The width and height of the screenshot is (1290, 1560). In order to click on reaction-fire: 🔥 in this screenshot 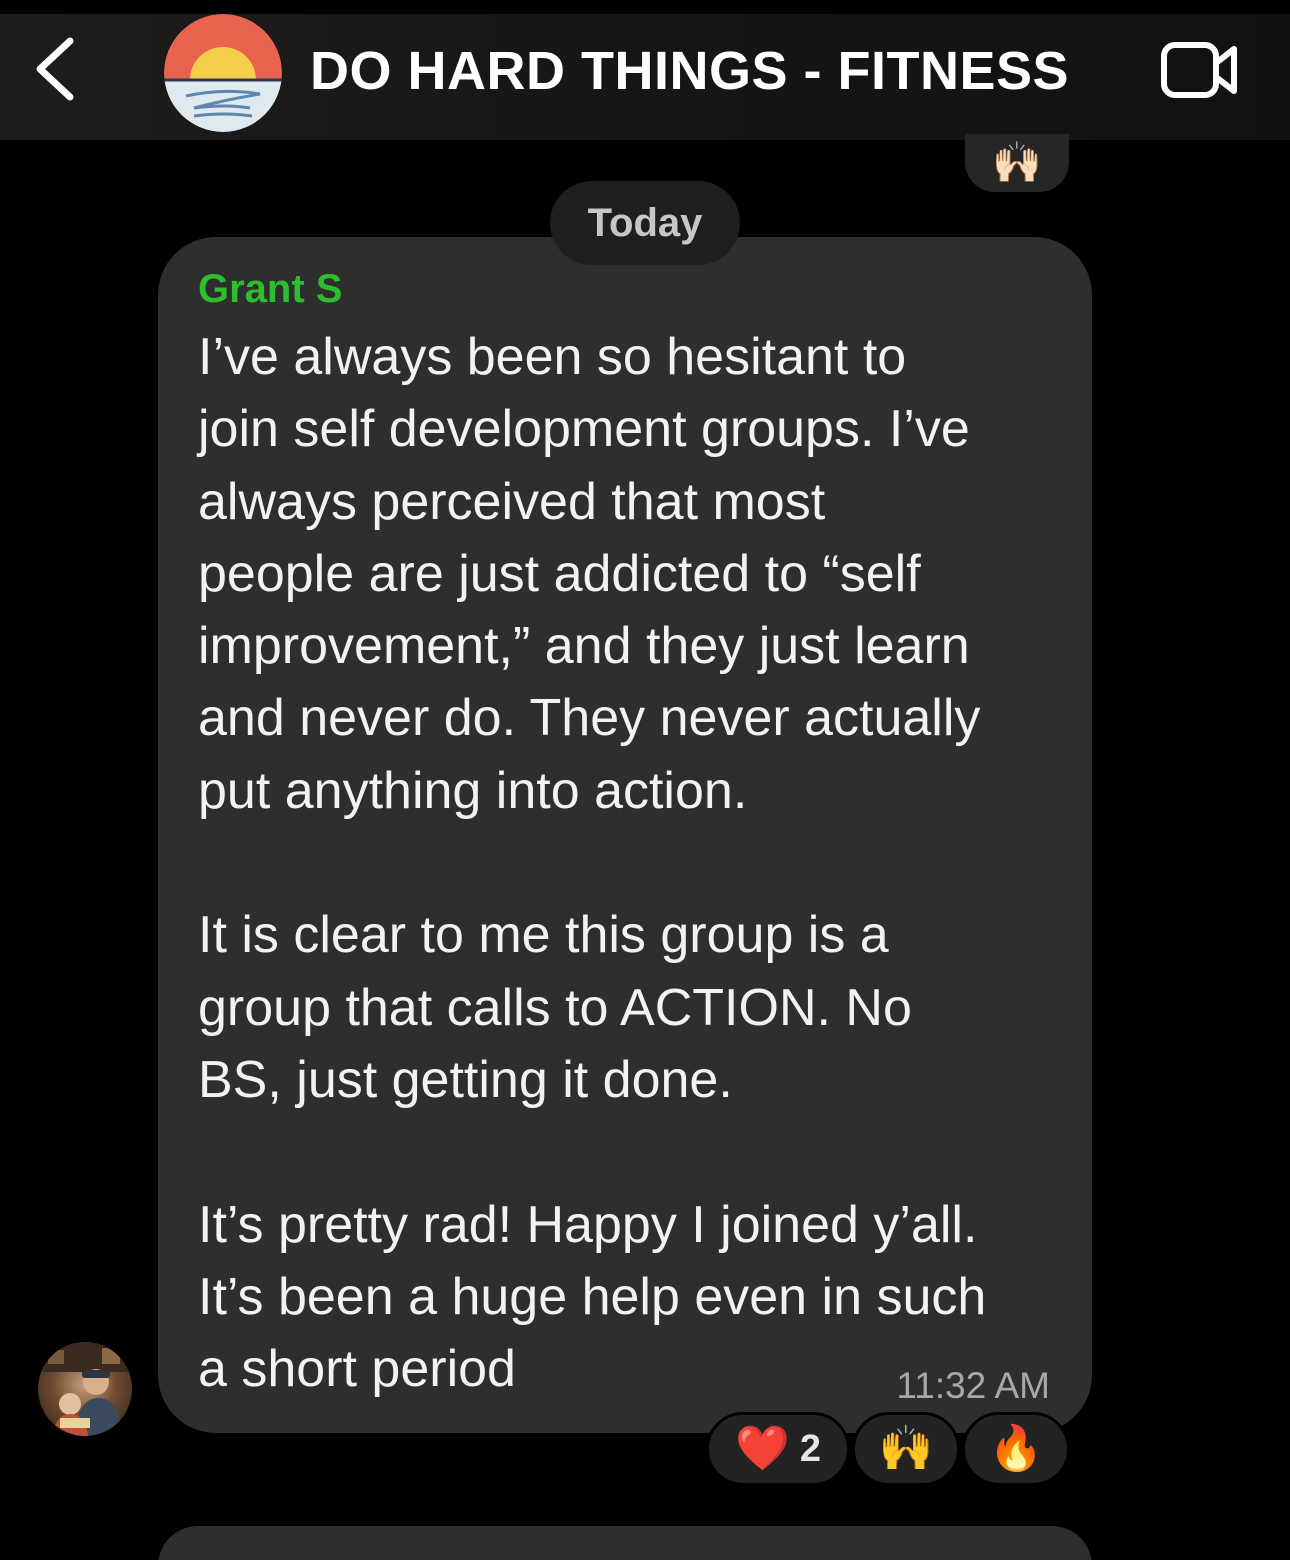, I will do `click(1016, 1449)`.